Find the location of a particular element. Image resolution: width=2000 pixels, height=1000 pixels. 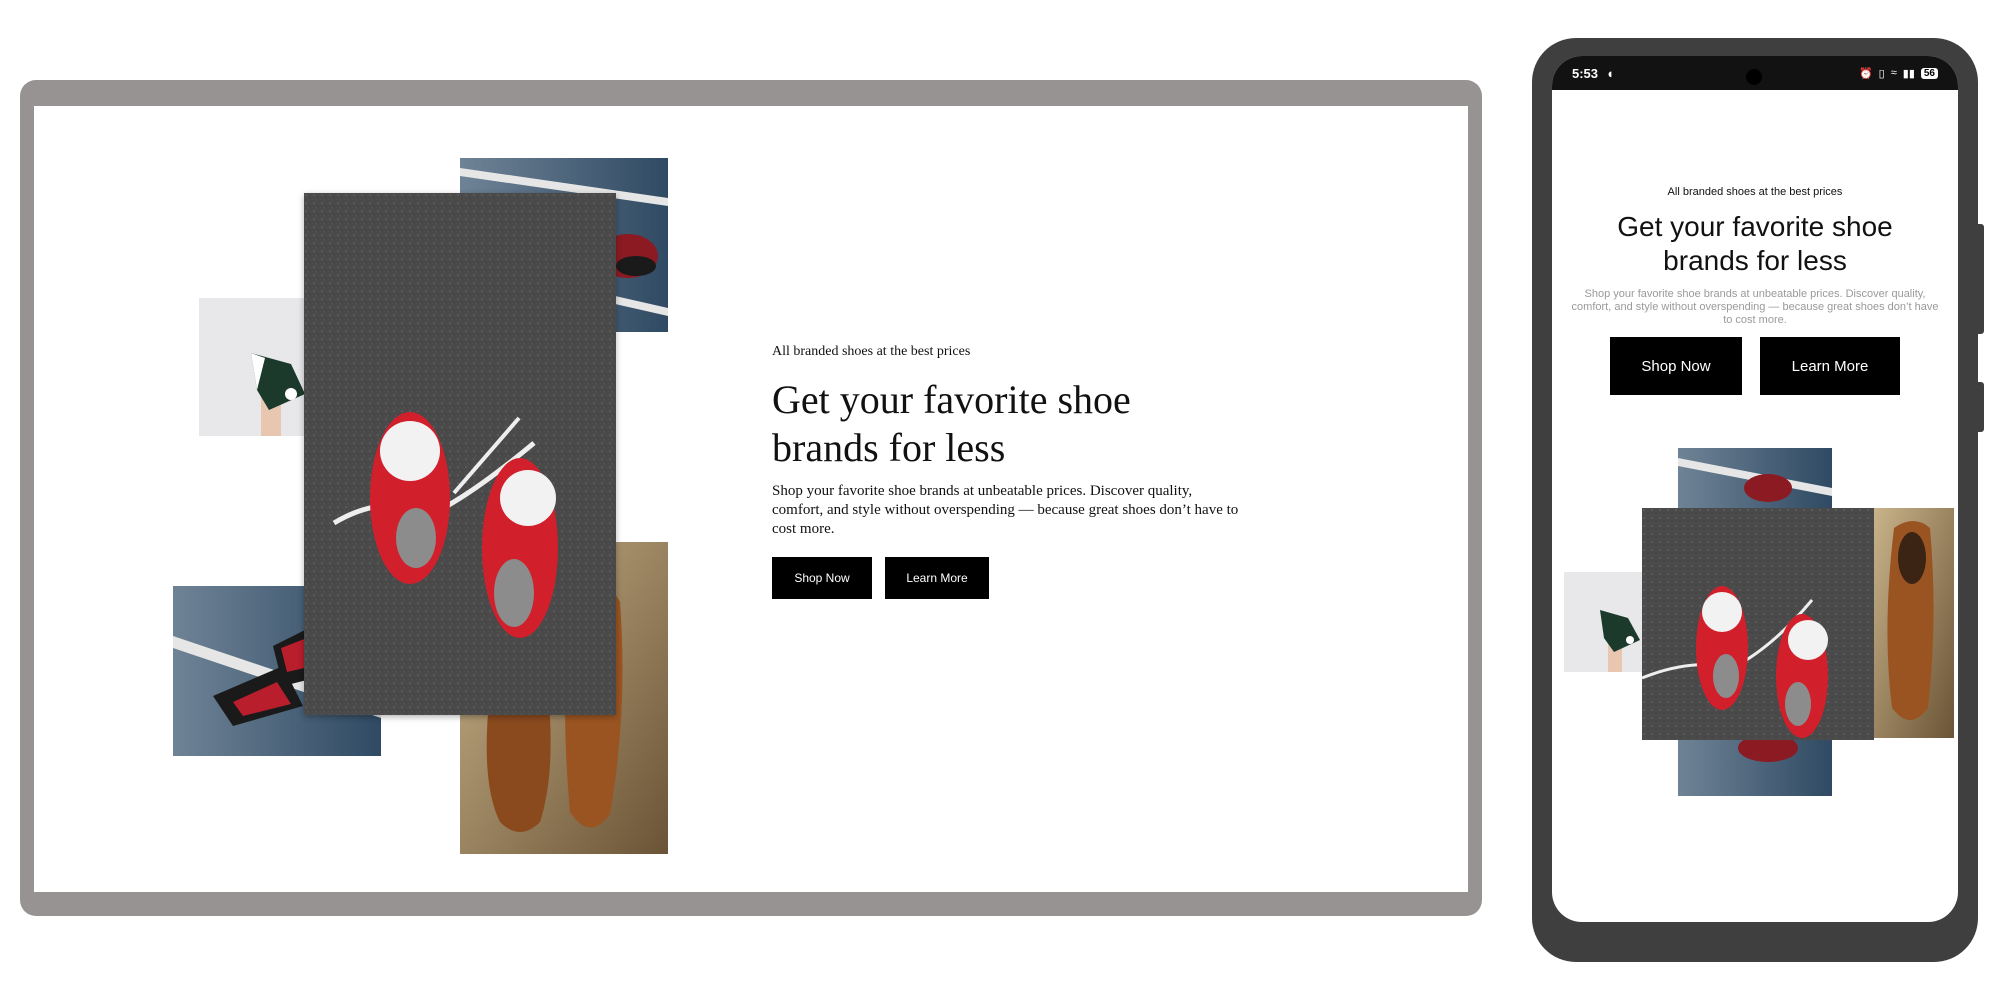

mobile-hero-title: Get your favorite shoe brands for less is located at coordinates (1755, 244).